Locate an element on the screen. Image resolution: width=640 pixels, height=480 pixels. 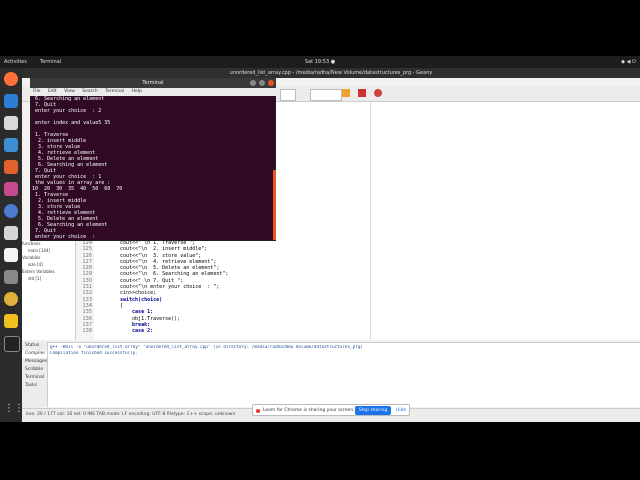
sidebar-item: Variables is located at coordinates (48, 257).